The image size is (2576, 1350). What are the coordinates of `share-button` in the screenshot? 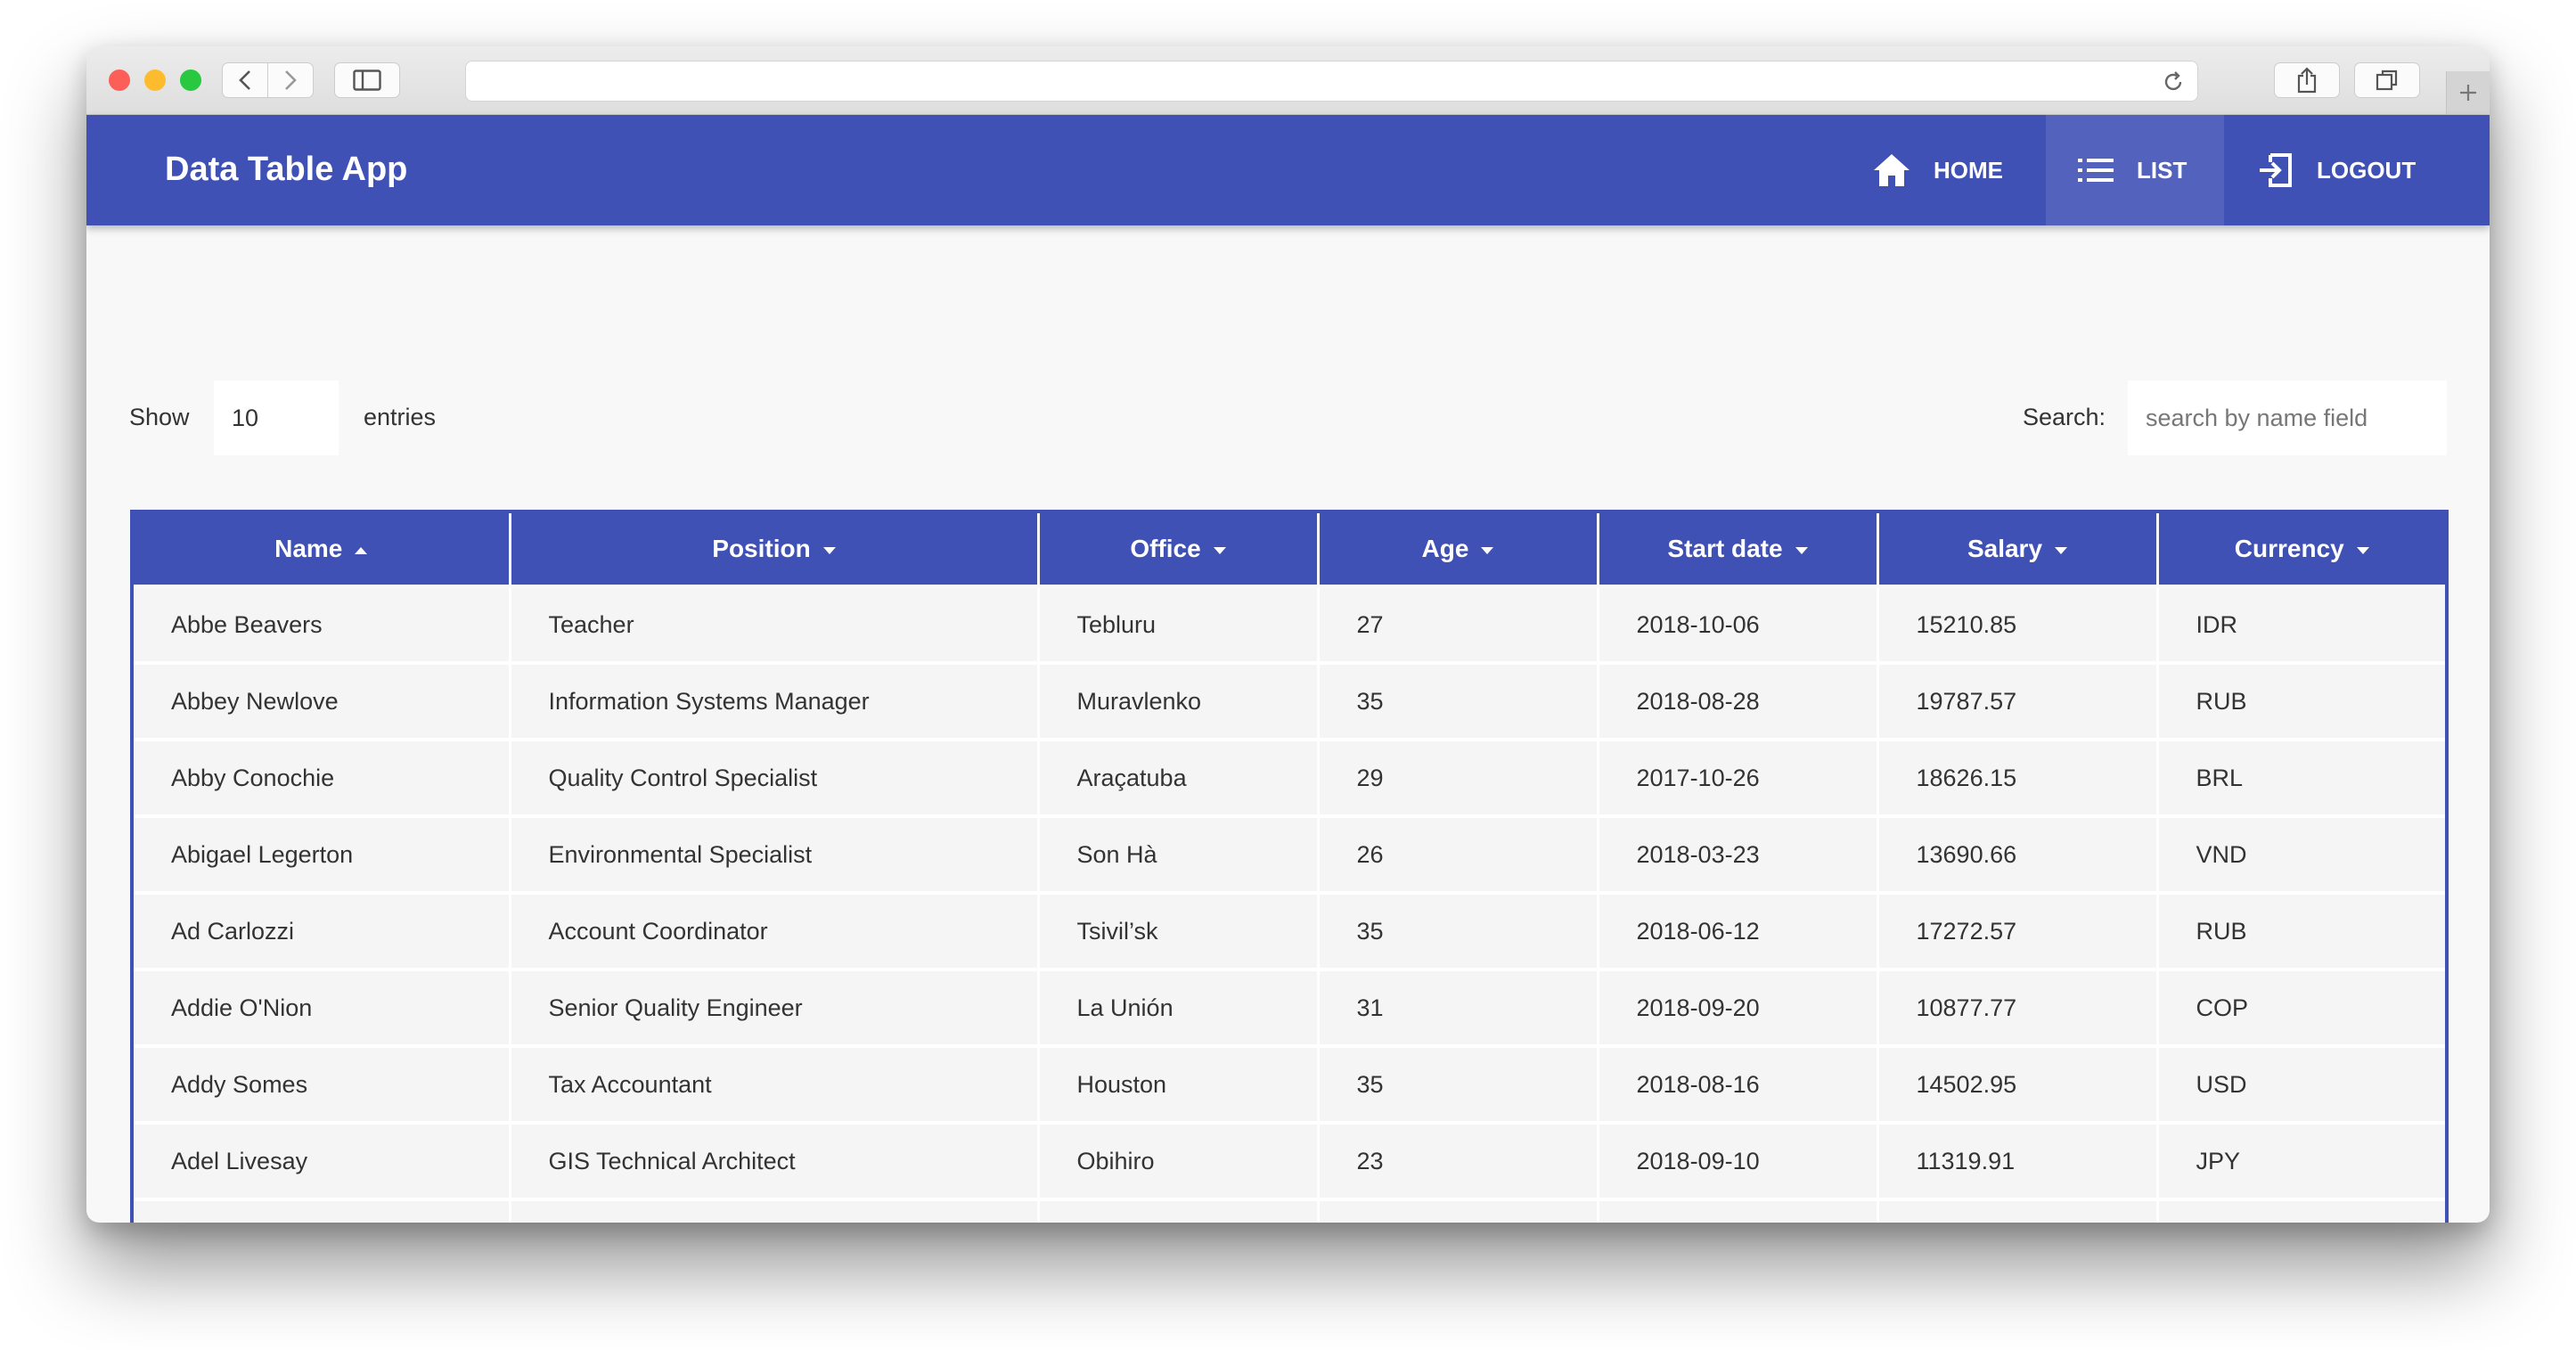 It's located at (2307, 80).